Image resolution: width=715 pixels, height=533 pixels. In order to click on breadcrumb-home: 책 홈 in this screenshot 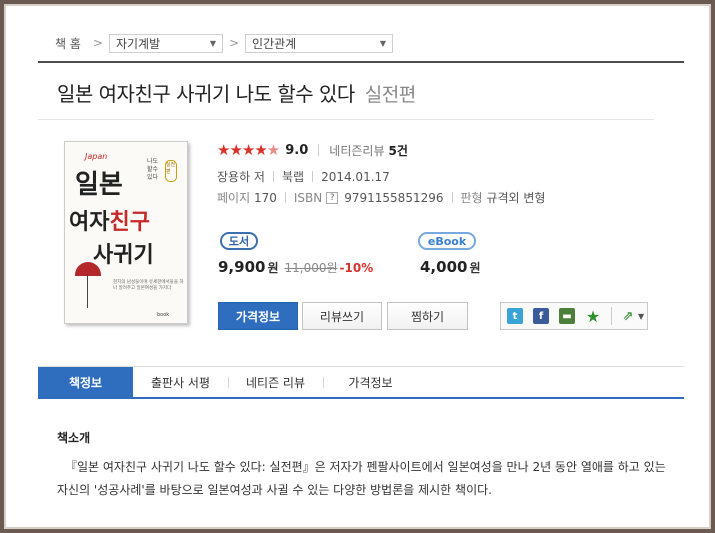, I will do `click(68, 43)`.